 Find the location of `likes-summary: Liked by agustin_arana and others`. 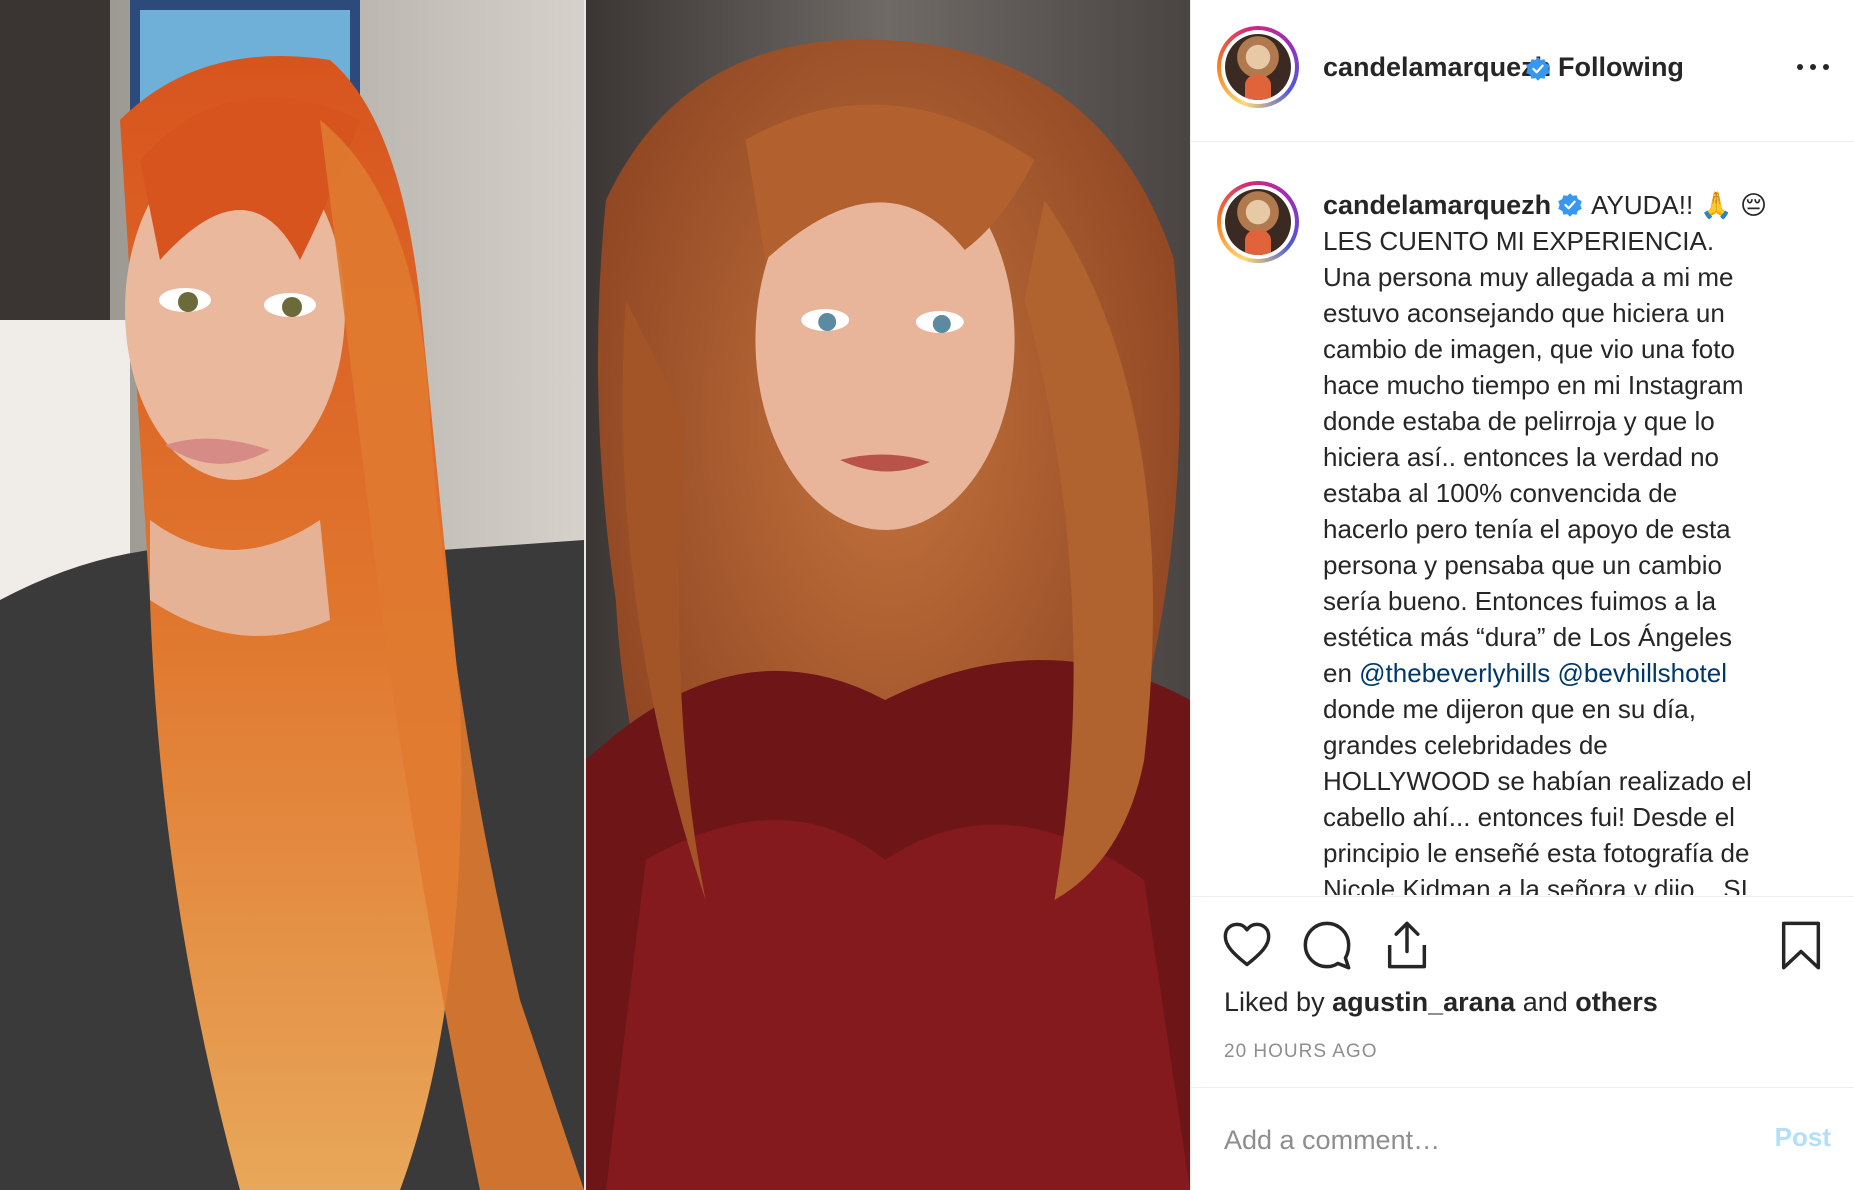

likes-summary: Liked by agustin_arana and others is located at coordinates (1441, 1002).